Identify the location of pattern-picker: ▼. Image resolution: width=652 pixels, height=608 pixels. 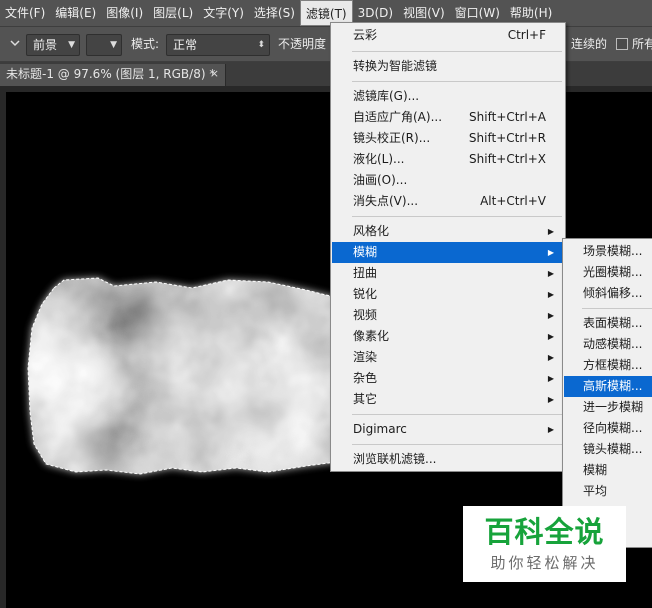
(104, 45).